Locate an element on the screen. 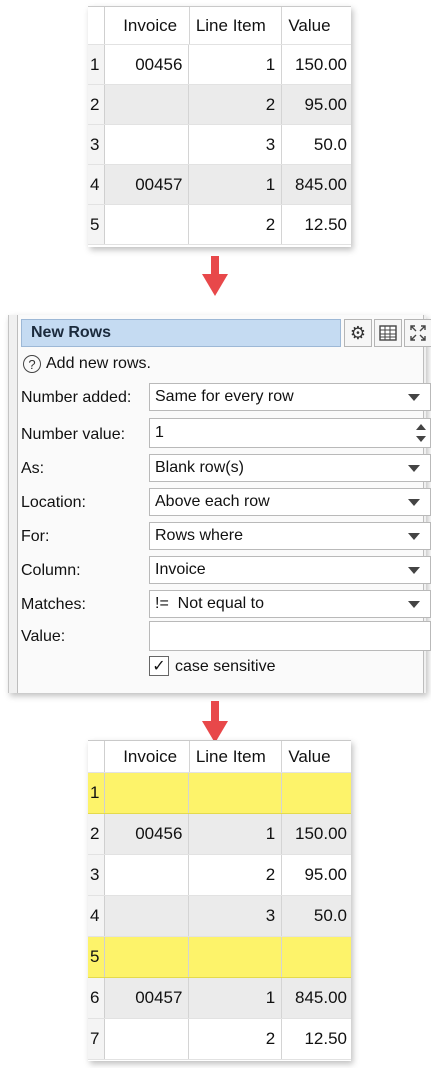 This screenshot has width=431, height=1068. matches-label: Matches: is located at coordinates (53, 604).